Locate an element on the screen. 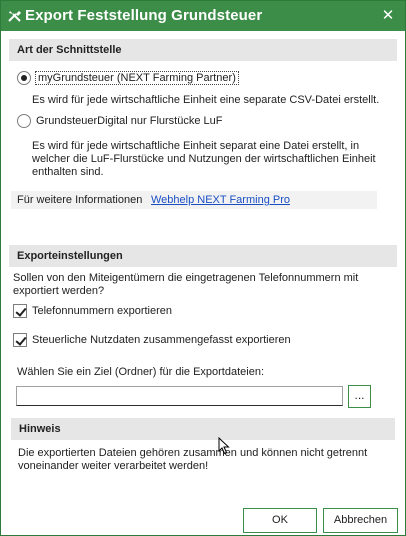  checkbox-phone-export: Telefonnummern exportieren is located at coordinates (92, 311).